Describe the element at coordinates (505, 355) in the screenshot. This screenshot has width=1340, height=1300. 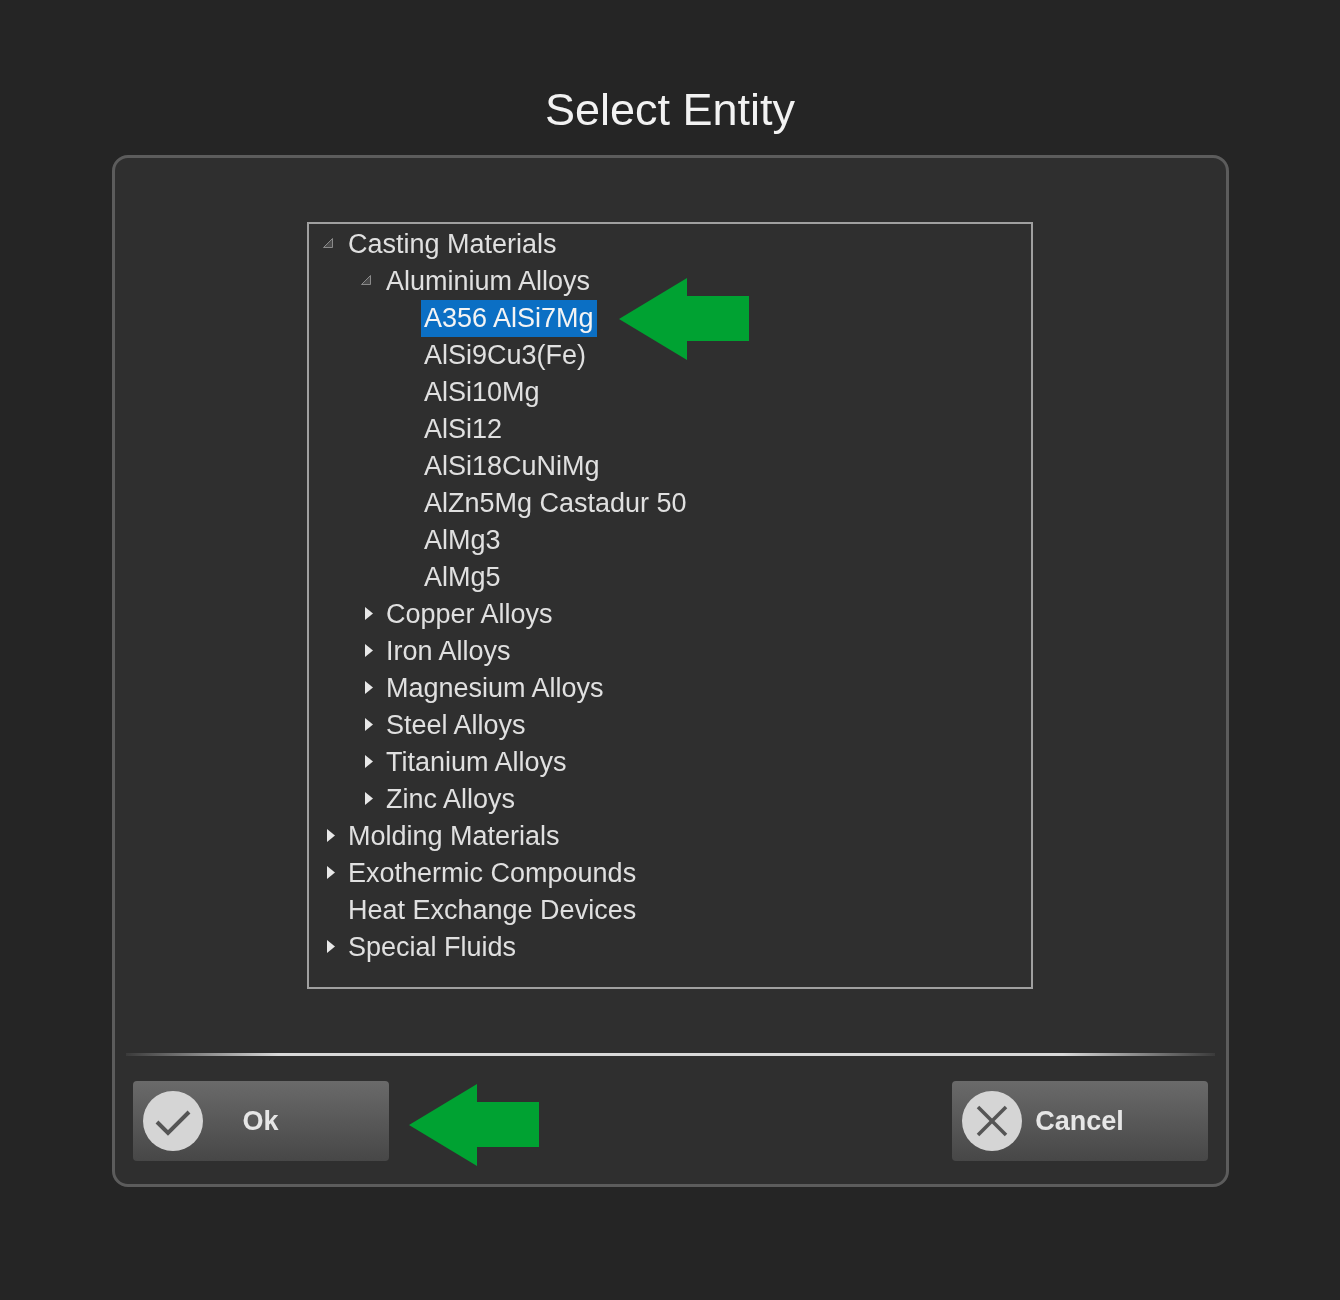
I see `tree-item: AlSi9Cu3(Fe)` at that location.